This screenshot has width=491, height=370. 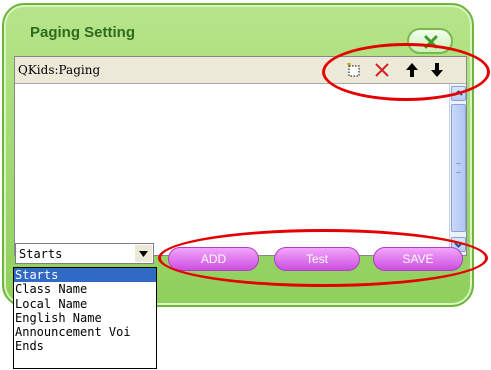 I want to click on chevron-down-icon, so click(x=143, y=254).